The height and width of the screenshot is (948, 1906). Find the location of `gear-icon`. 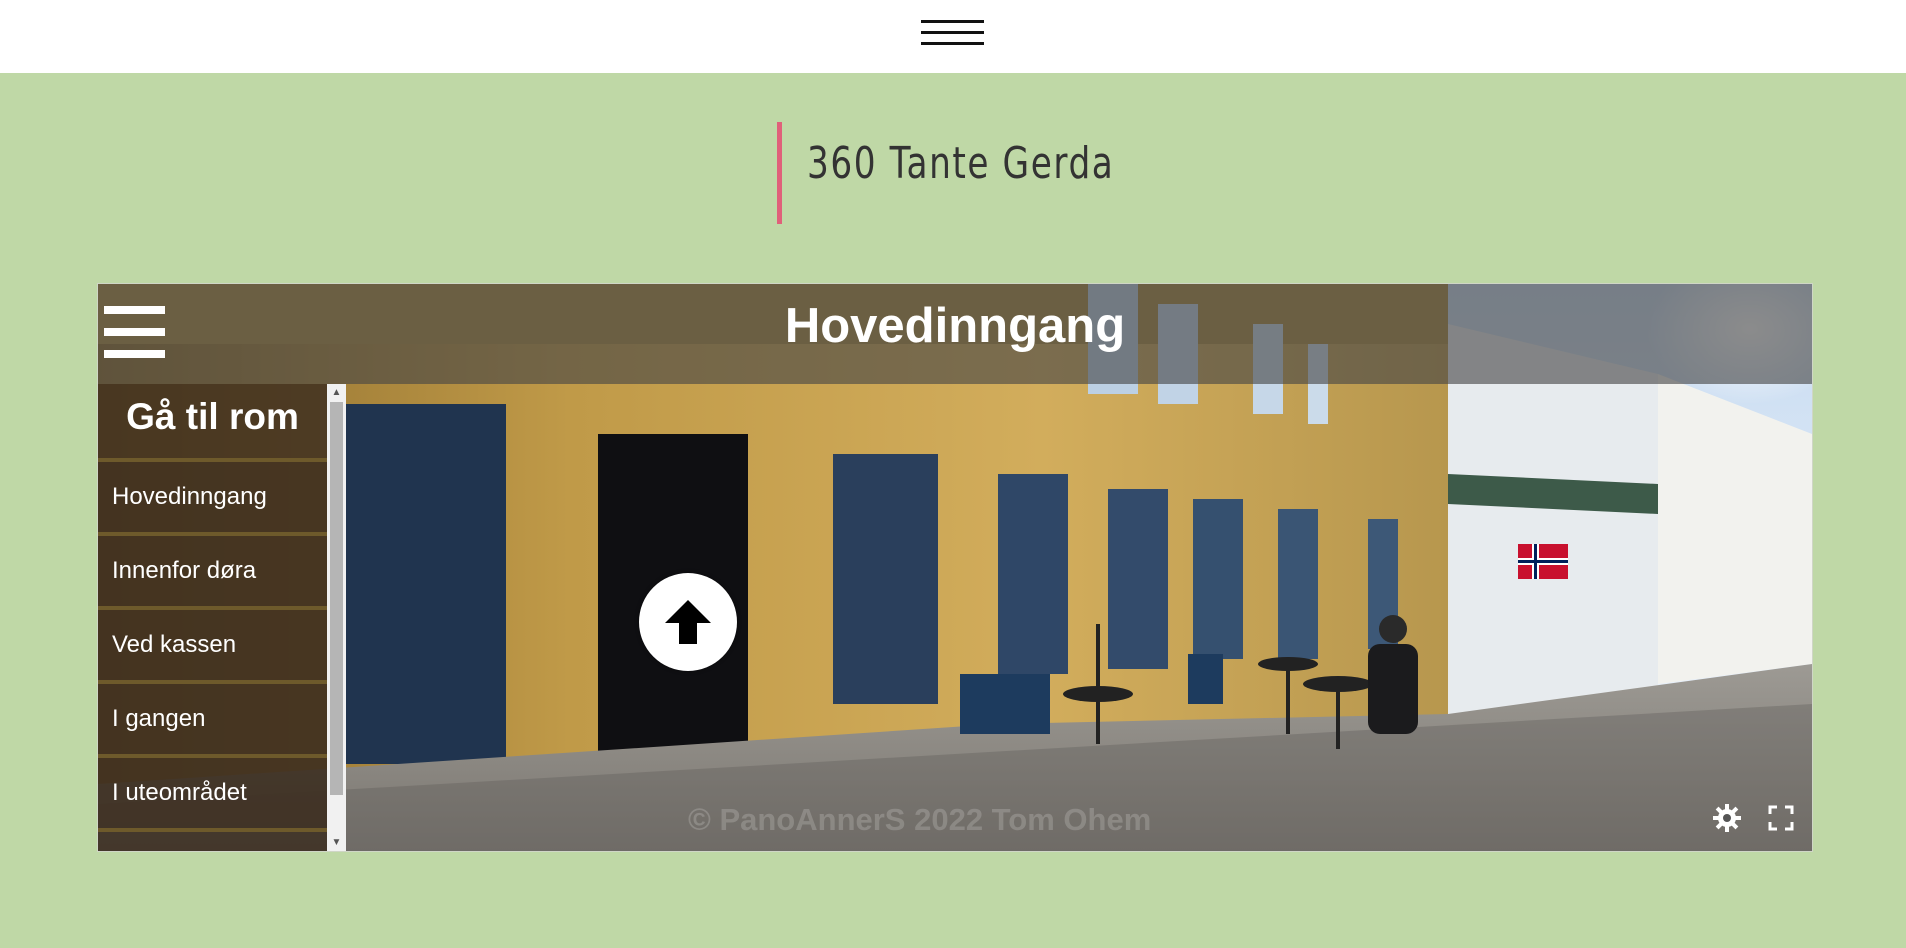

gear-icon is located at coordinates (1727, 818).